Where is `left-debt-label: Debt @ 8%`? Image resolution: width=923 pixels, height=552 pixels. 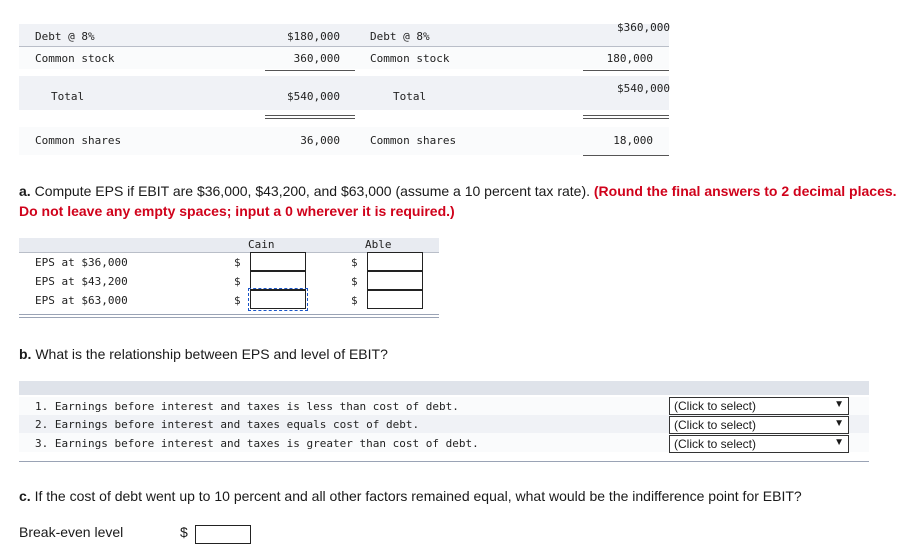
left-debt-label: Debt @ 8% is located at coordinates (65, 36).